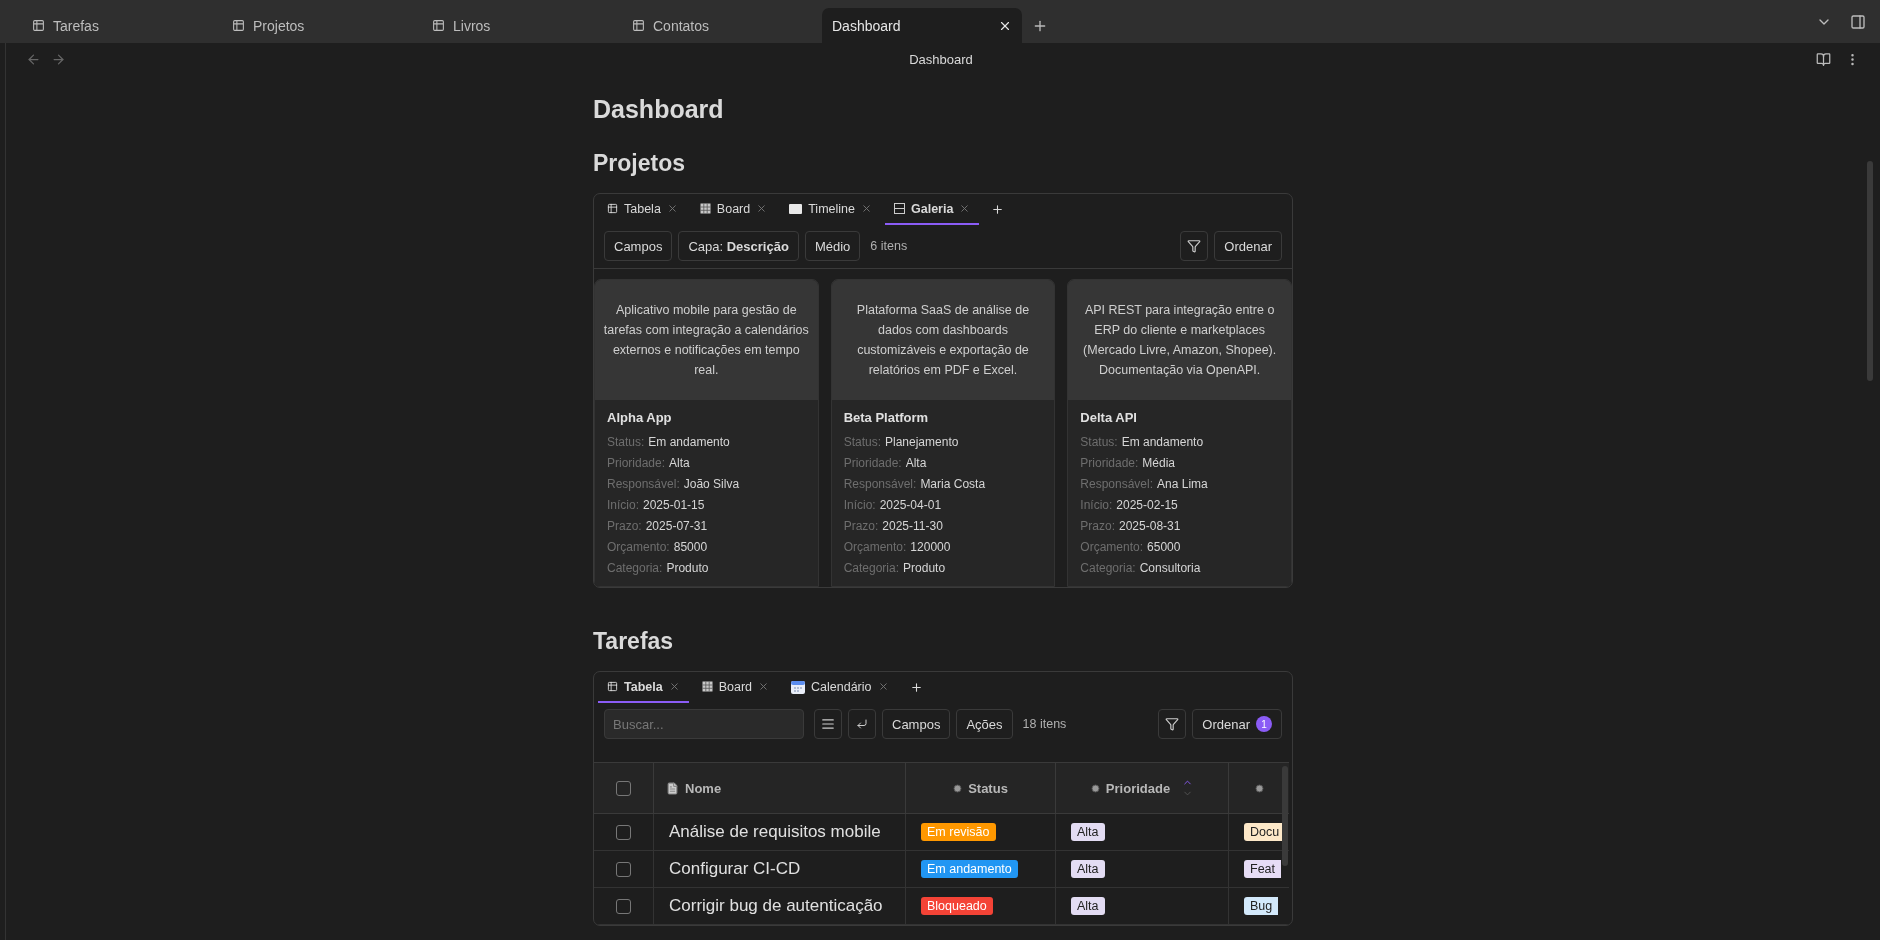 The height and width of the screenshot is (940, 1880). I want to click on calendar-icon, so click(798, 686).